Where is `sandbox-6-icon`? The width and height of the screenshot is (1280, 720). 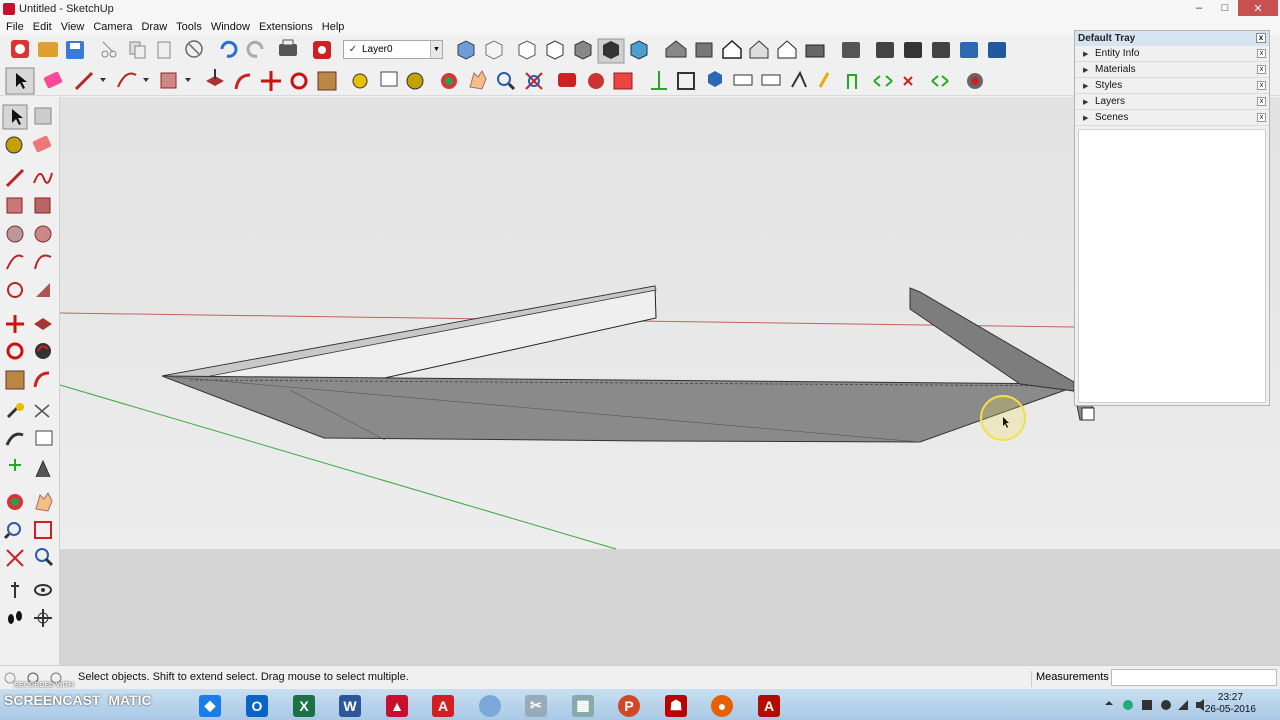 sandbox-6-icon is located at coordinates (883, 81).